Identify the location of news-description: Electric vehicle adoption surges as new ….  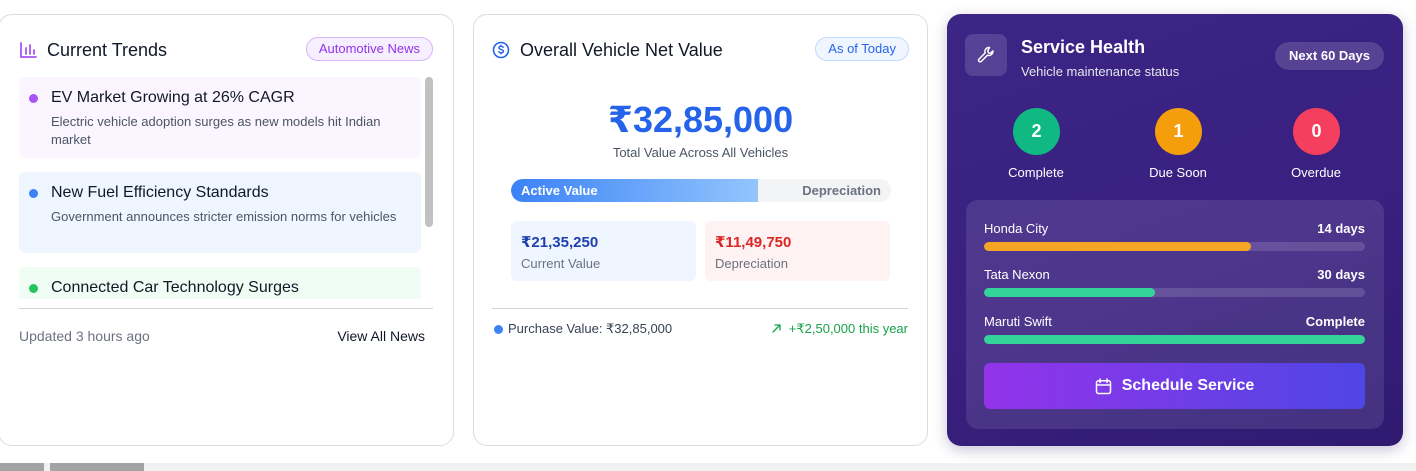
(216, 130).